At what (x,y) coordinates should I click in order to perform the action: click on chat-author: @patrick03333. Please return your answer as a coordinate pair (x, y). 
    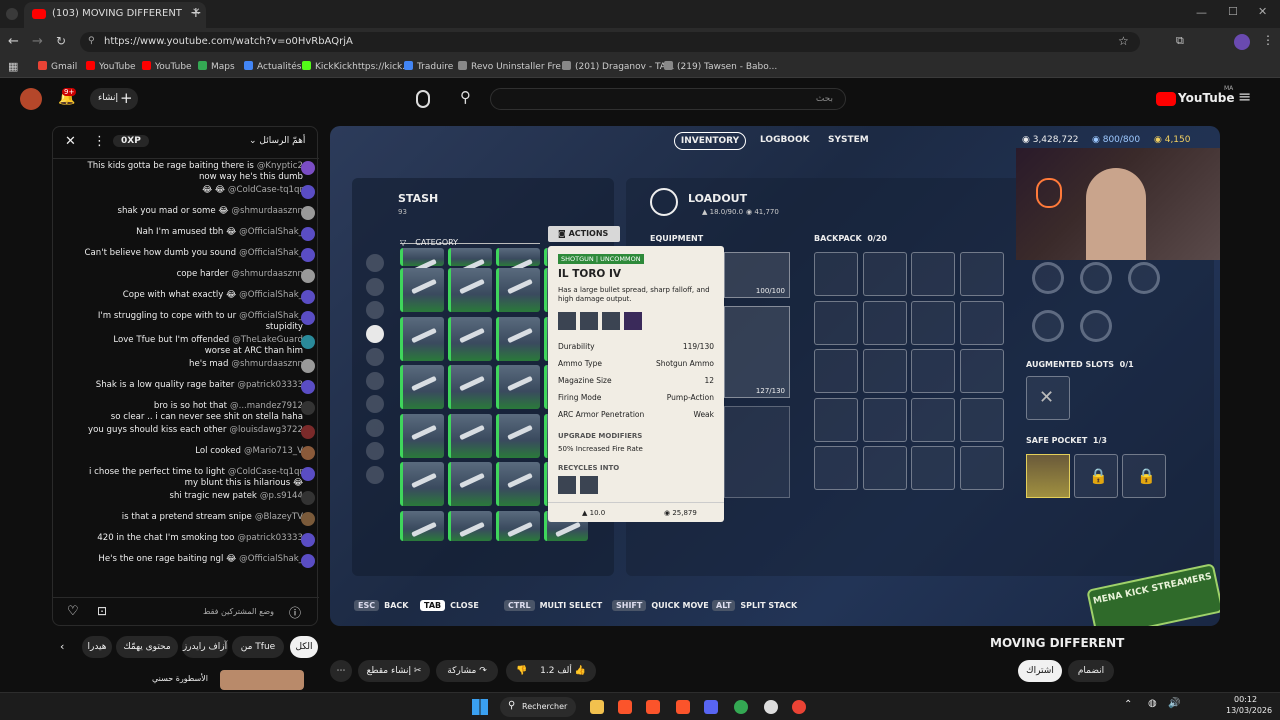
    Looking at the image, I should click on (270, 538).